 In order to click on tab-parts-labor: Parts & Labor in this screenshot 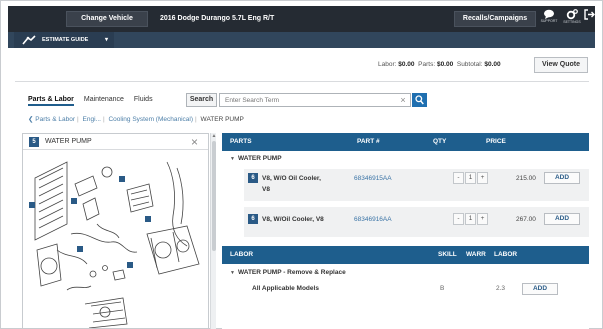, I will do `click(51, 101)`.